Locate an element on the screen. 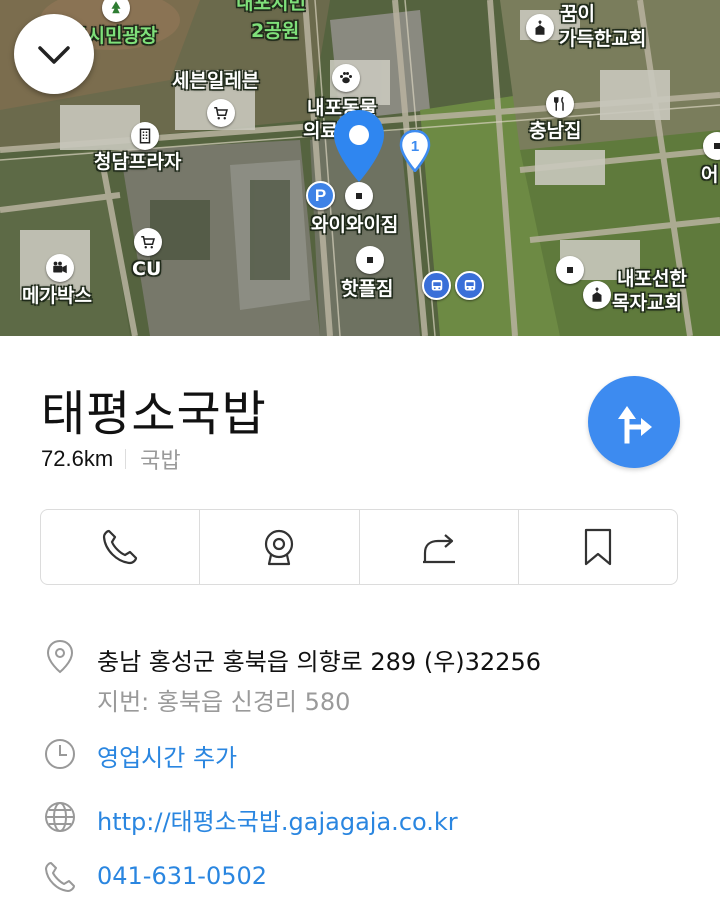 The width and height of the screenshot is (720, 914). marker-number: 1 is located at coordinates (415, 146).